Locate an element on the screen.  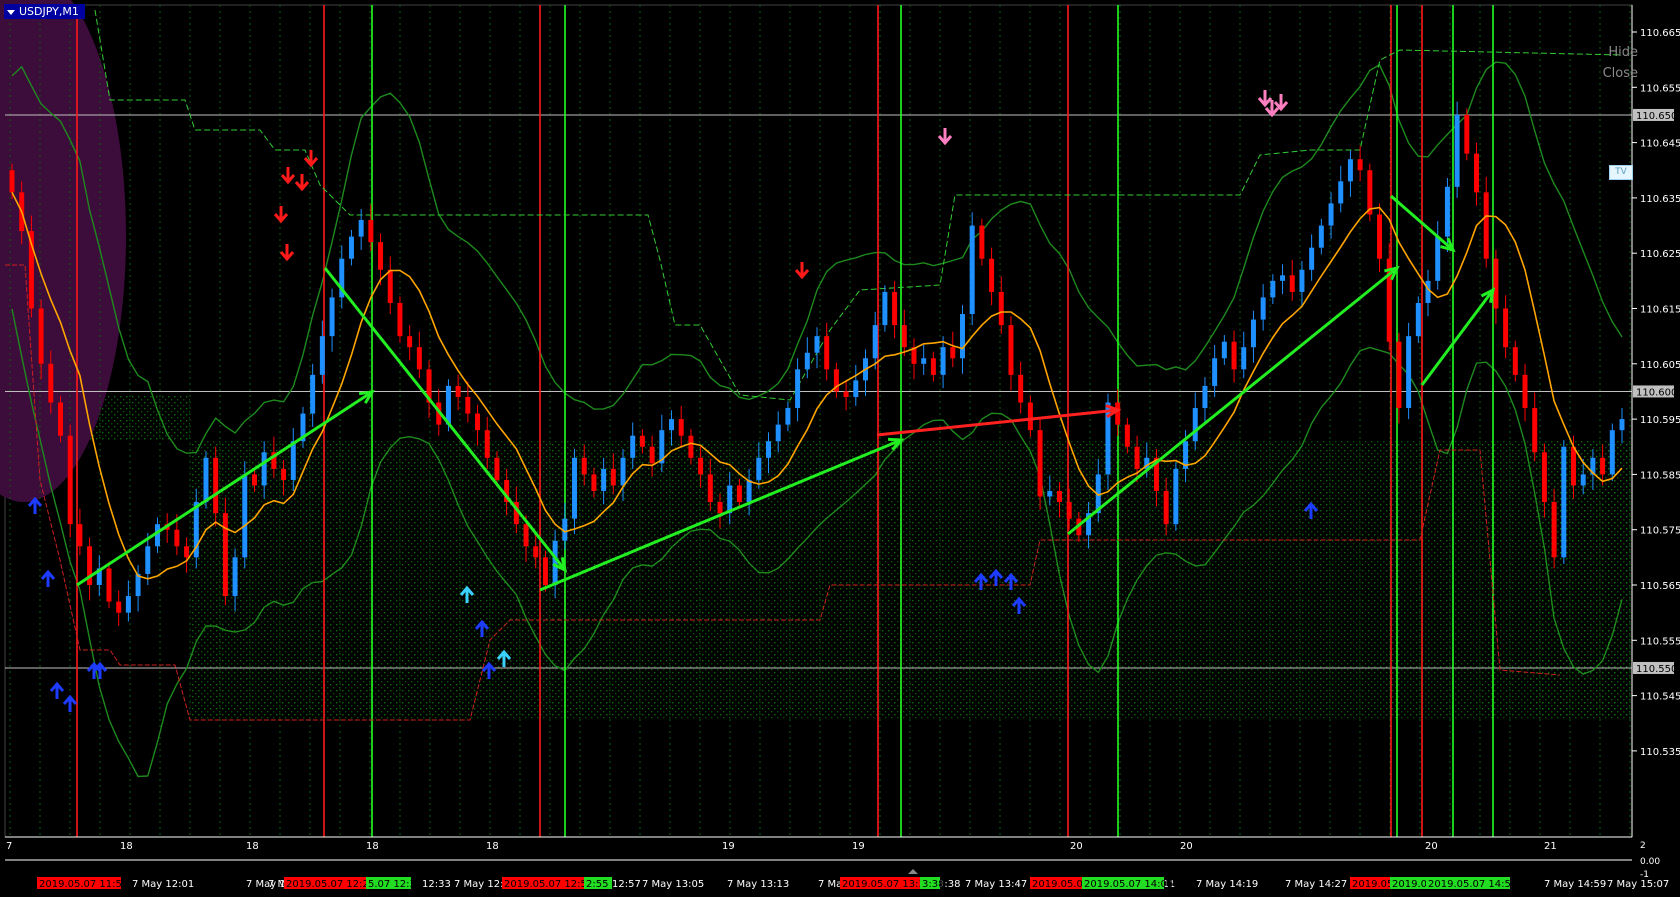
green-time-tag: 2:55 is located at coordinates (597, 884).